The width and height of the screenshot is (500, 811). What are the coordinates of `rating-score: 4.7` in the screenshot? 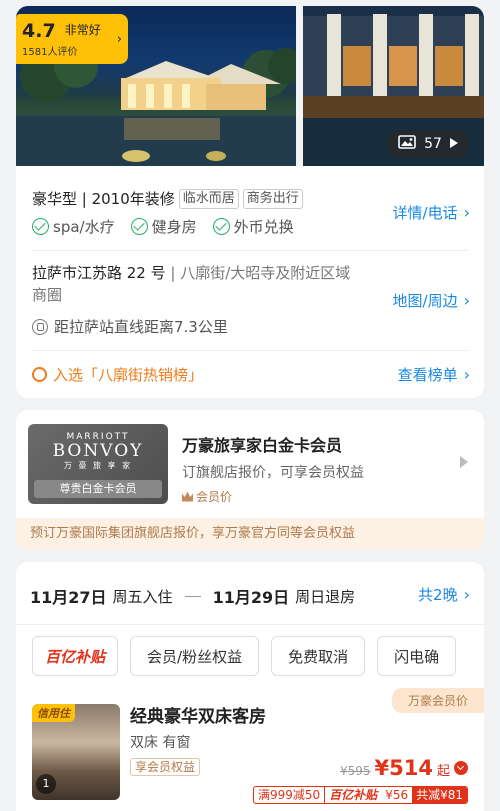 It's located at (39, 31).